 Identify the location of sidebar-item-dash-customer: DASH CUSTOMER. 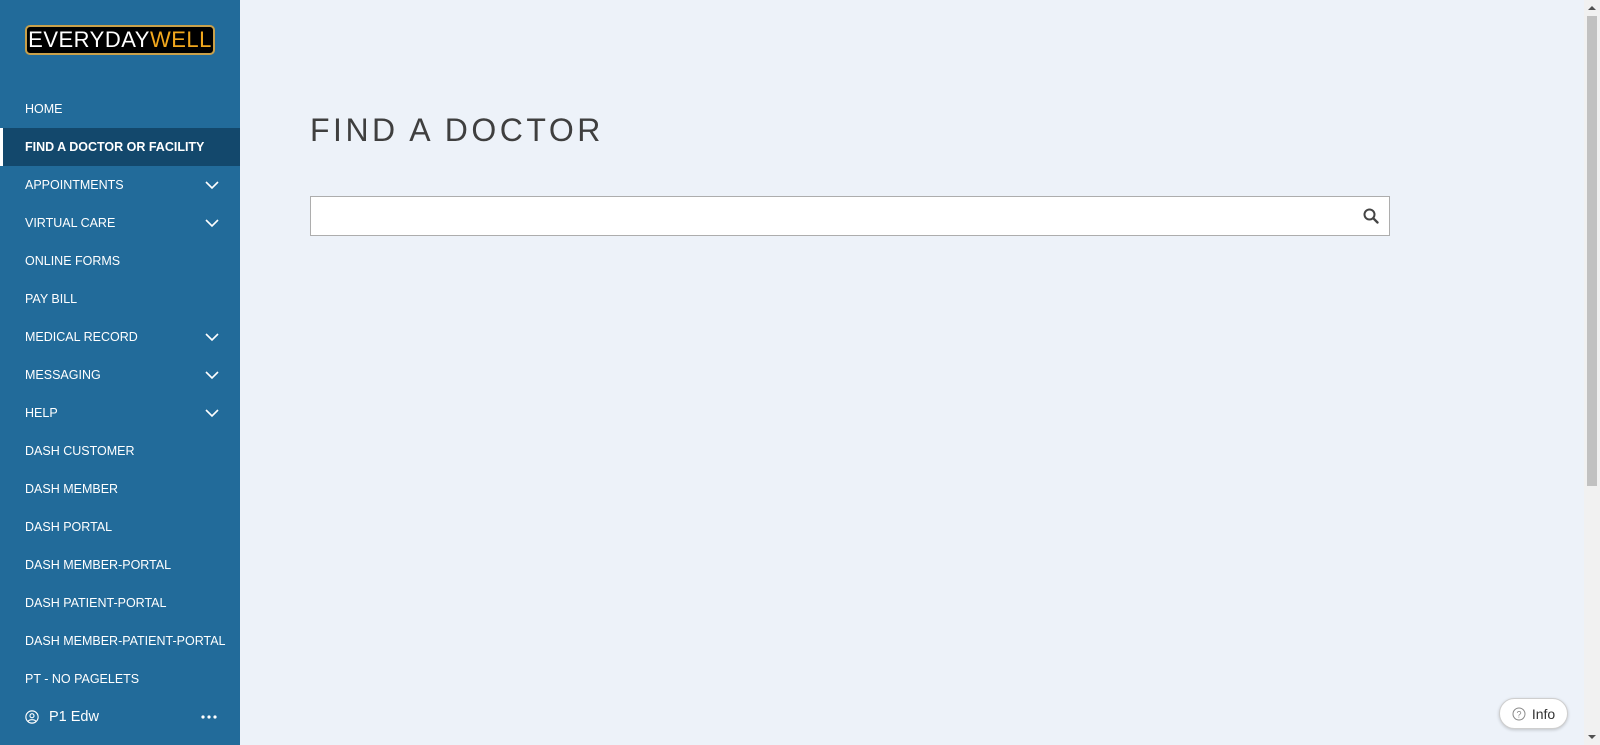
(120, 451).